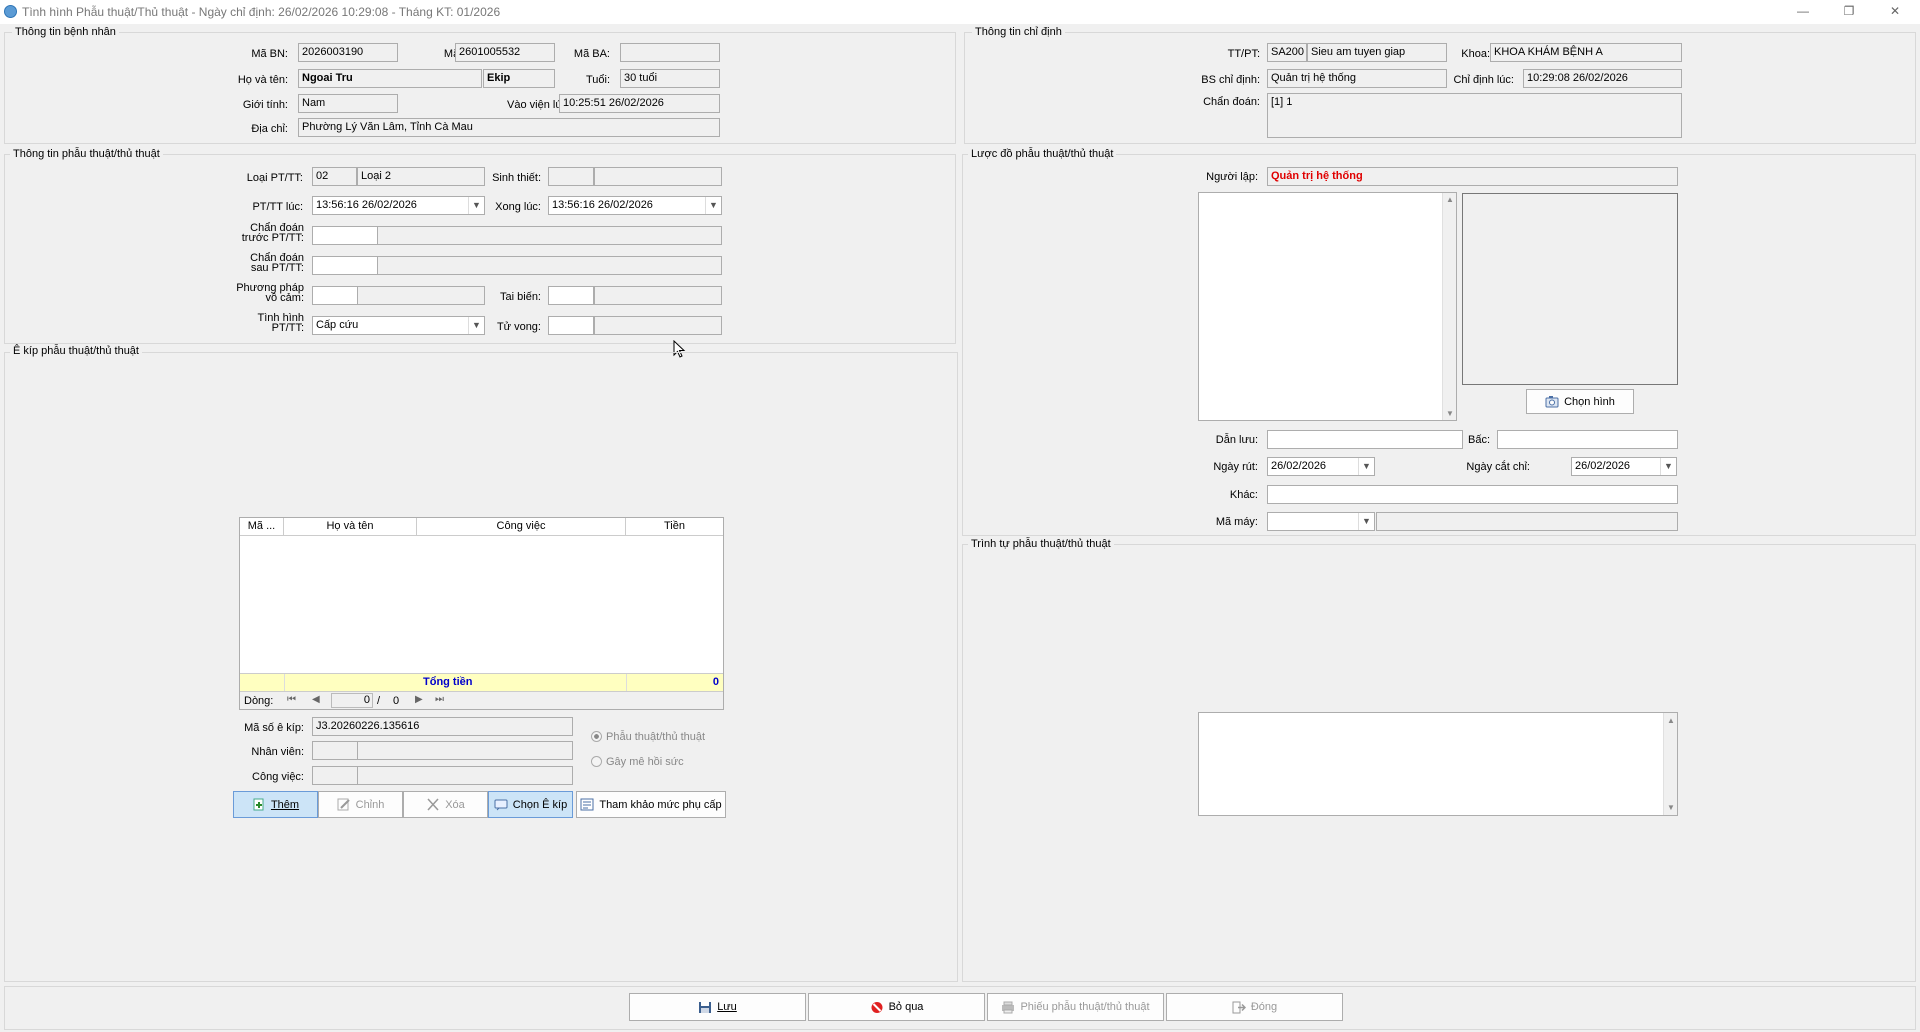 Image resolution: width=1920 pixels, height=1032 pixels. Describe the element at coordinates (1321, 521) in the screenshot. I see `ma-may-select: ▼` at that location.